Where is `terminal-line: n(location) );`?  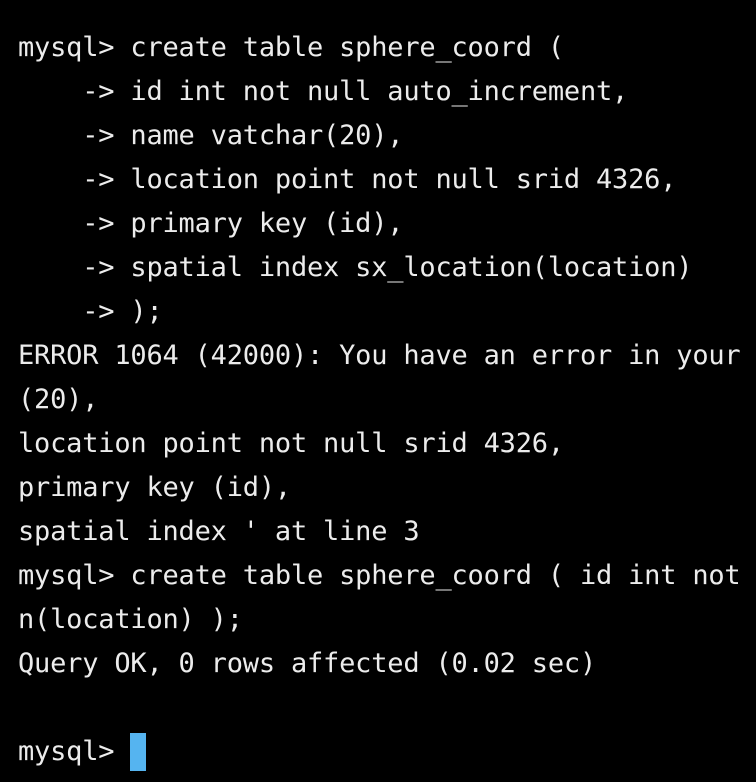
terminal-line: n(location) ); is located at coordinates (130, 619).